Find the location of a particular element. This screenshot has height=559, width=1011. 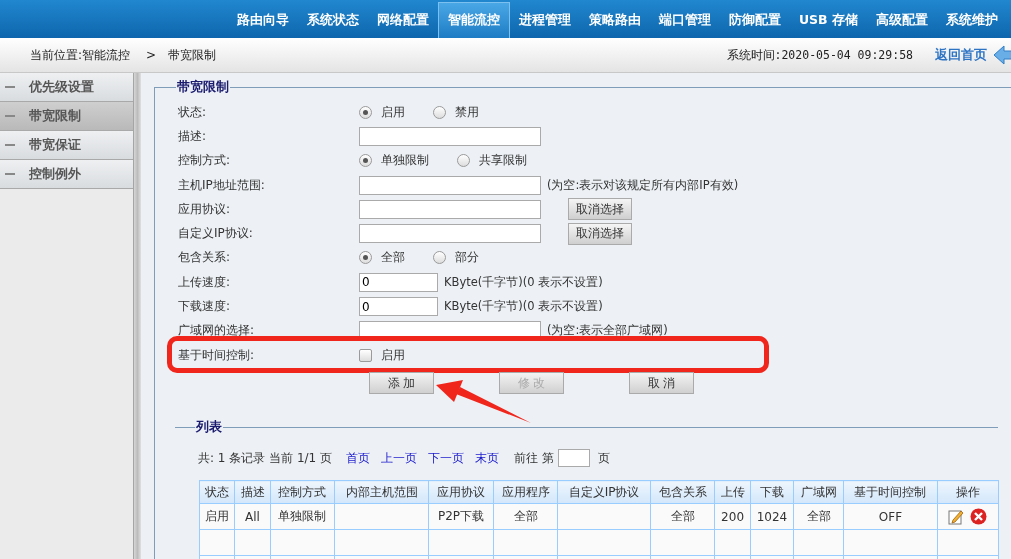

field-label: 状态: is located at coordinates (193, 112).